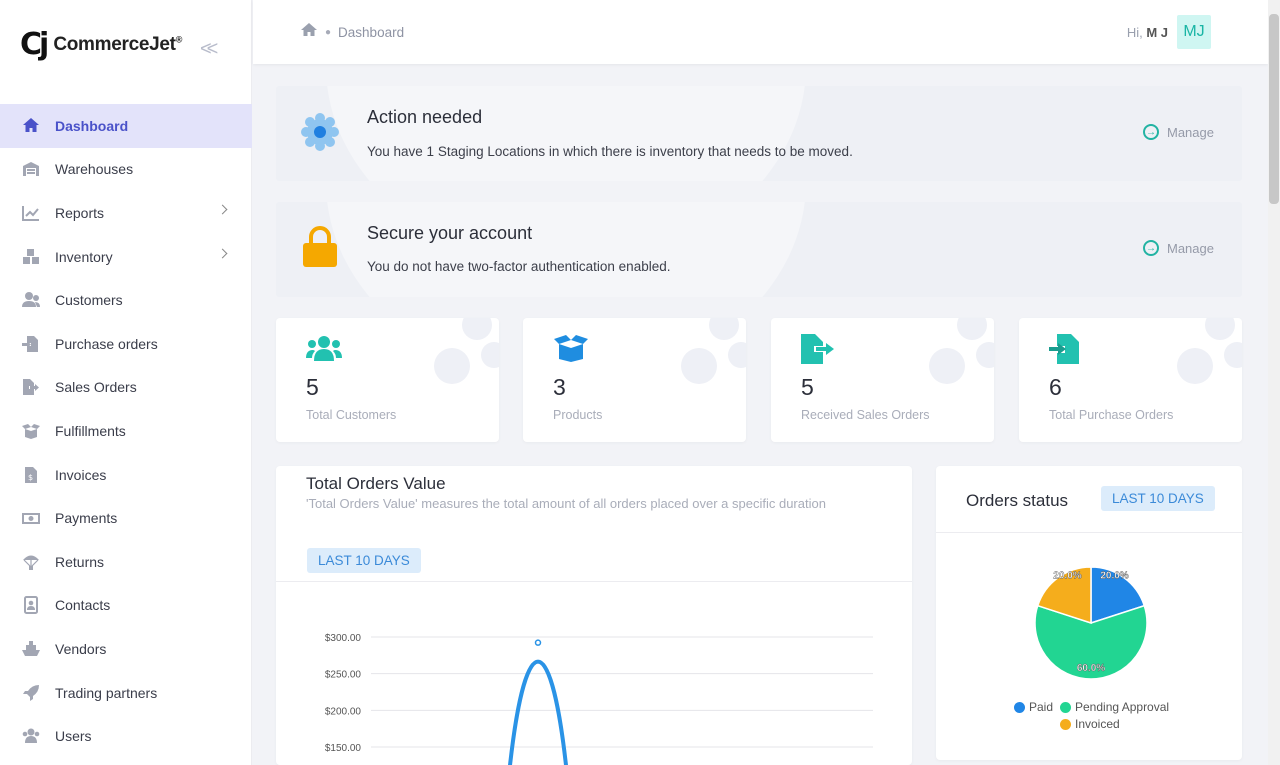  I want to click on pie-data-label: 20.0%, so click(1067, 576).